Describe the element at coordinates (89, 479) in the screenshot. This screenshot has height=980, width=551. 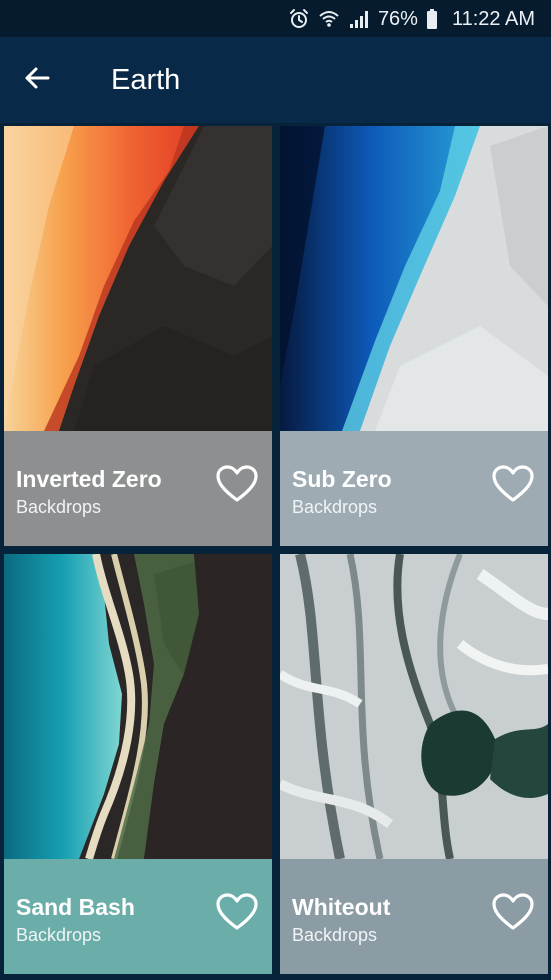
I see `card-title: Inverted Zero` at that location.